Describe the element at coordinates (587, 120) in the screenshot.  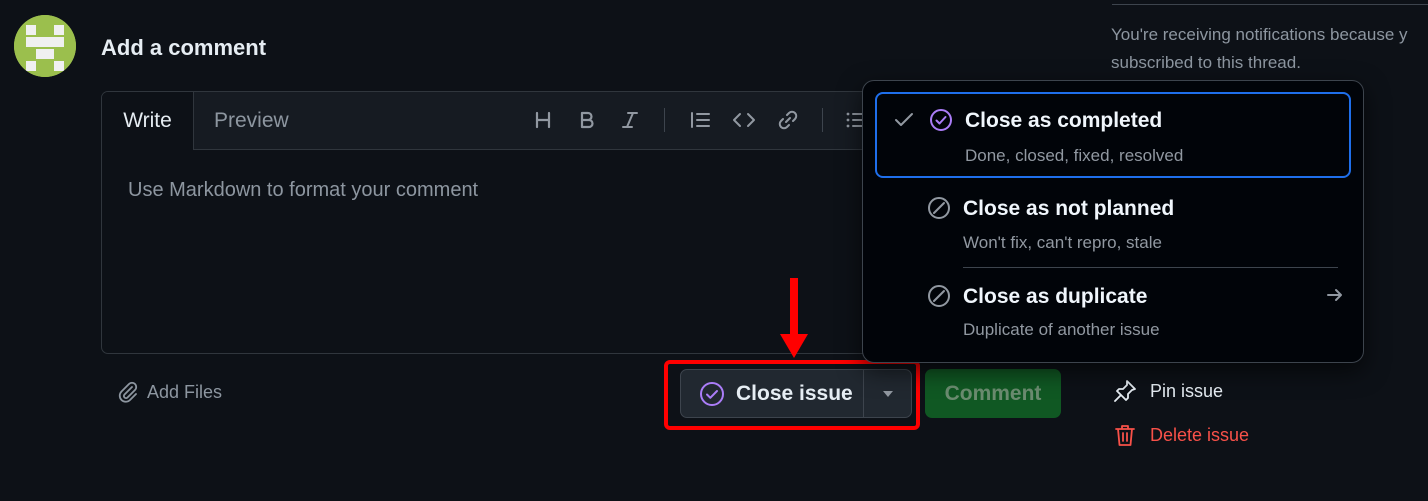
I see `bold-icon` at that location.